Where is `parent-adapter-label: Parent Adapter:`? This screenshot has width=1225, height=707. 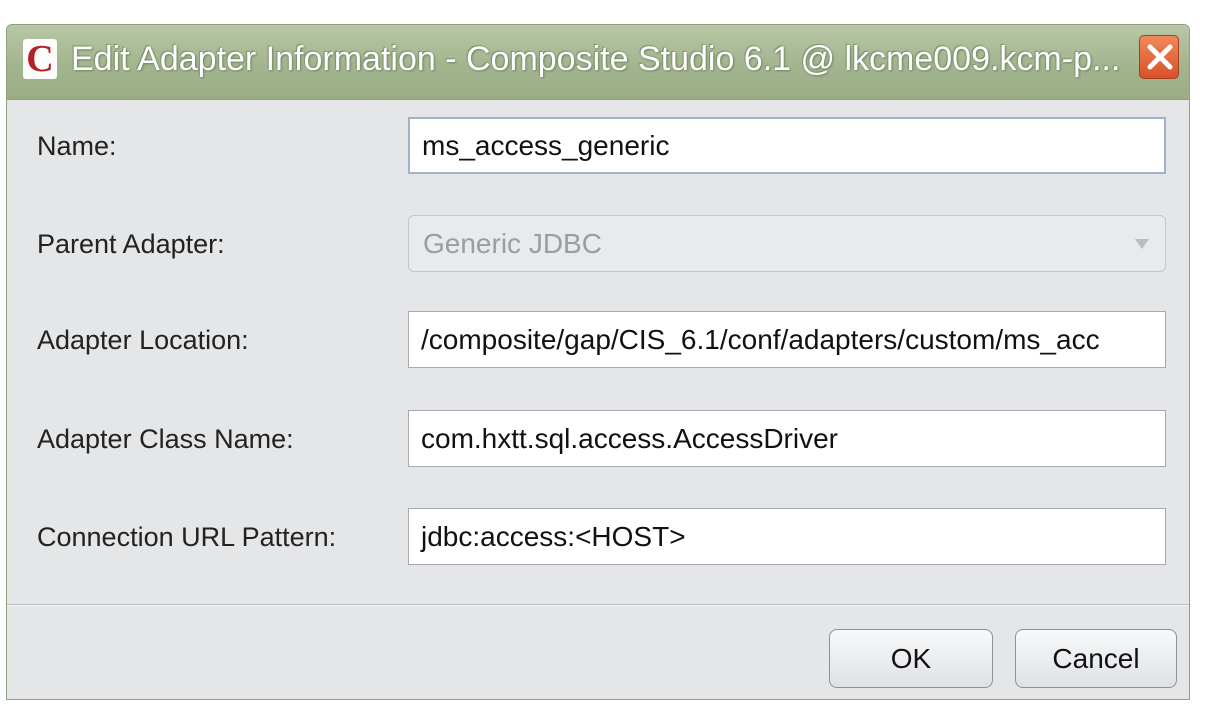
parent-adapter-label: Parent Adapter: is located at coordinates (131, 244).